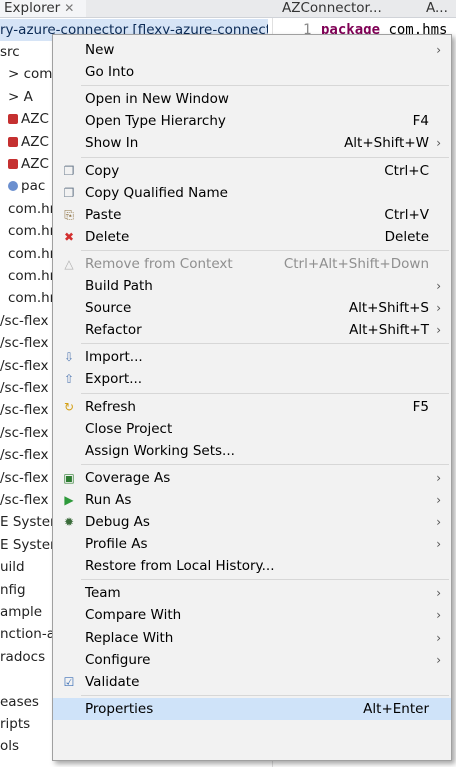  Describe the element at coordinates (28, 567) in the screenshot. I see `tree-item: uild` at that location.